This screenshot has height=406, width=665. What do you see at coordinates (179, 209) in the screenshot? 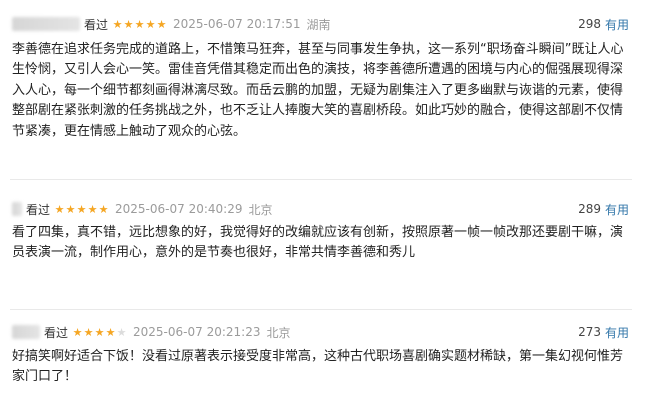
I see `review-date: 2025-06-07 20:40:29` at bounding box center [179, 209].